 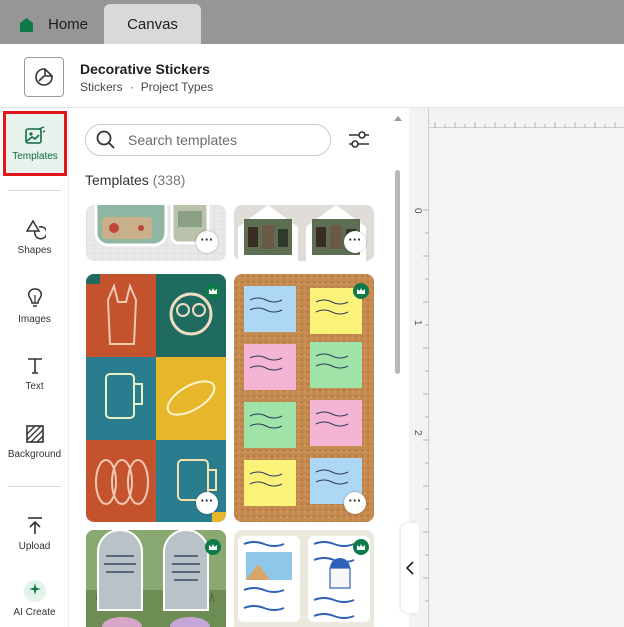 I want to click on search-box, so click(x=208, y=140).